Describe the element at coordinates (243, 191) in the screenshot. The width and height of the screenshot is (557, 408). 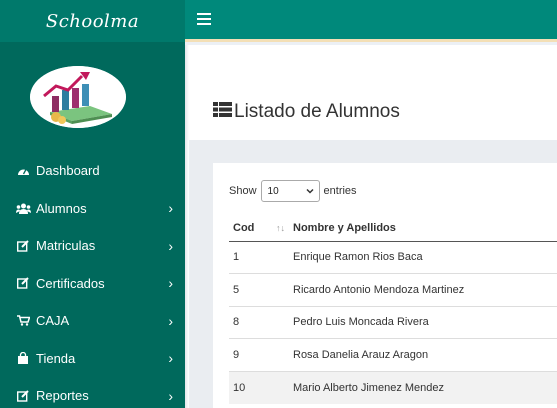
I see `show-label: Show` at that location.